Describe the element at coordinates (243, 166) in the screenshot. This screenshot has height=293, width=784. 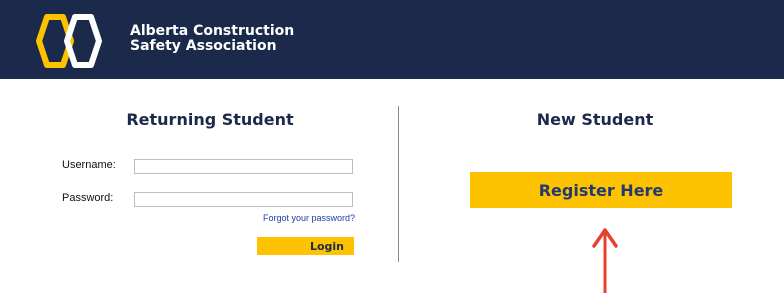
I see `username-input` at that location.